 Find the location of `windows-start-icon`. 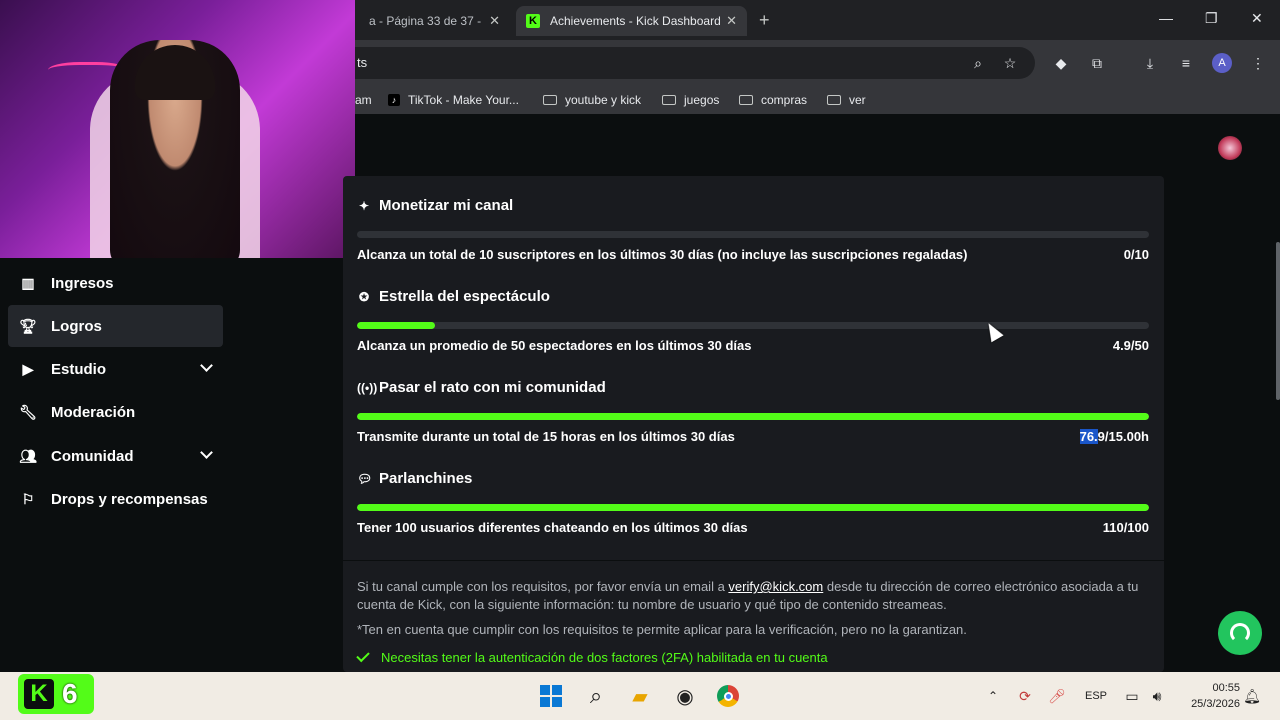

windows-start-icon is located at coordinates (551, 696).